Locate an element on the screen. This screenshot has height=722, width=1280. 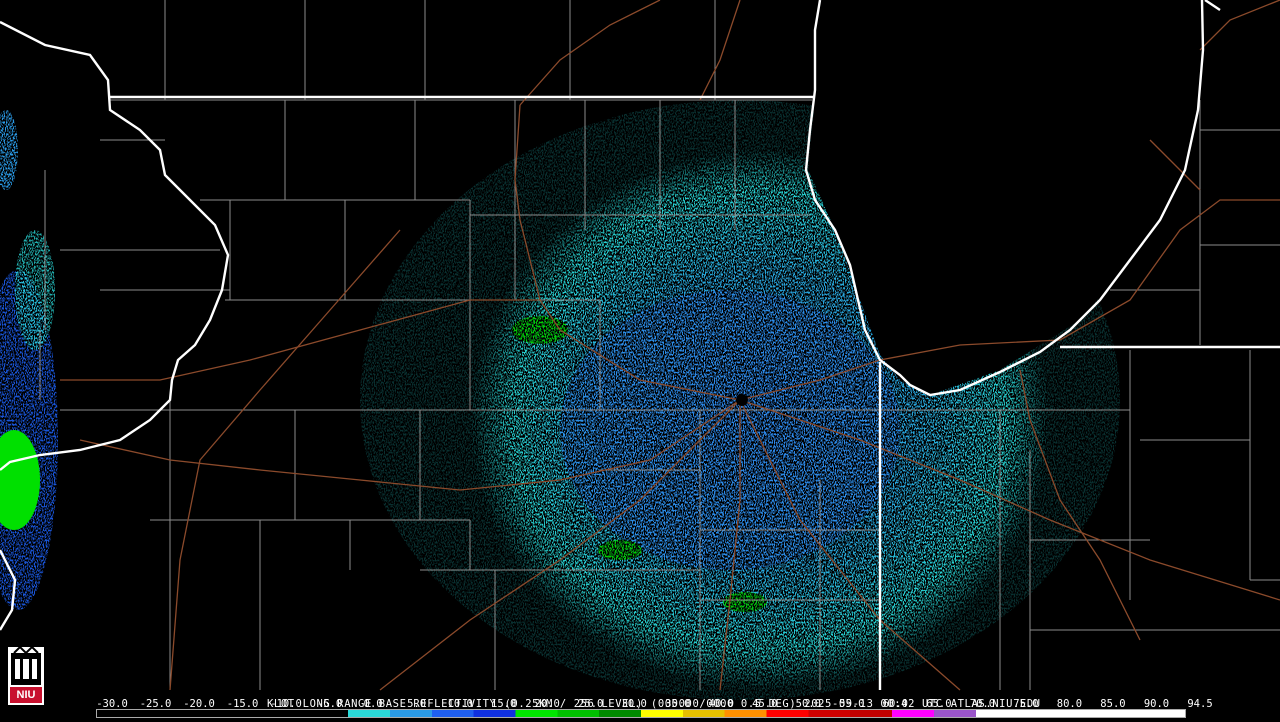
lake-michigan-east-shore is located at coordinates (1212, 5).